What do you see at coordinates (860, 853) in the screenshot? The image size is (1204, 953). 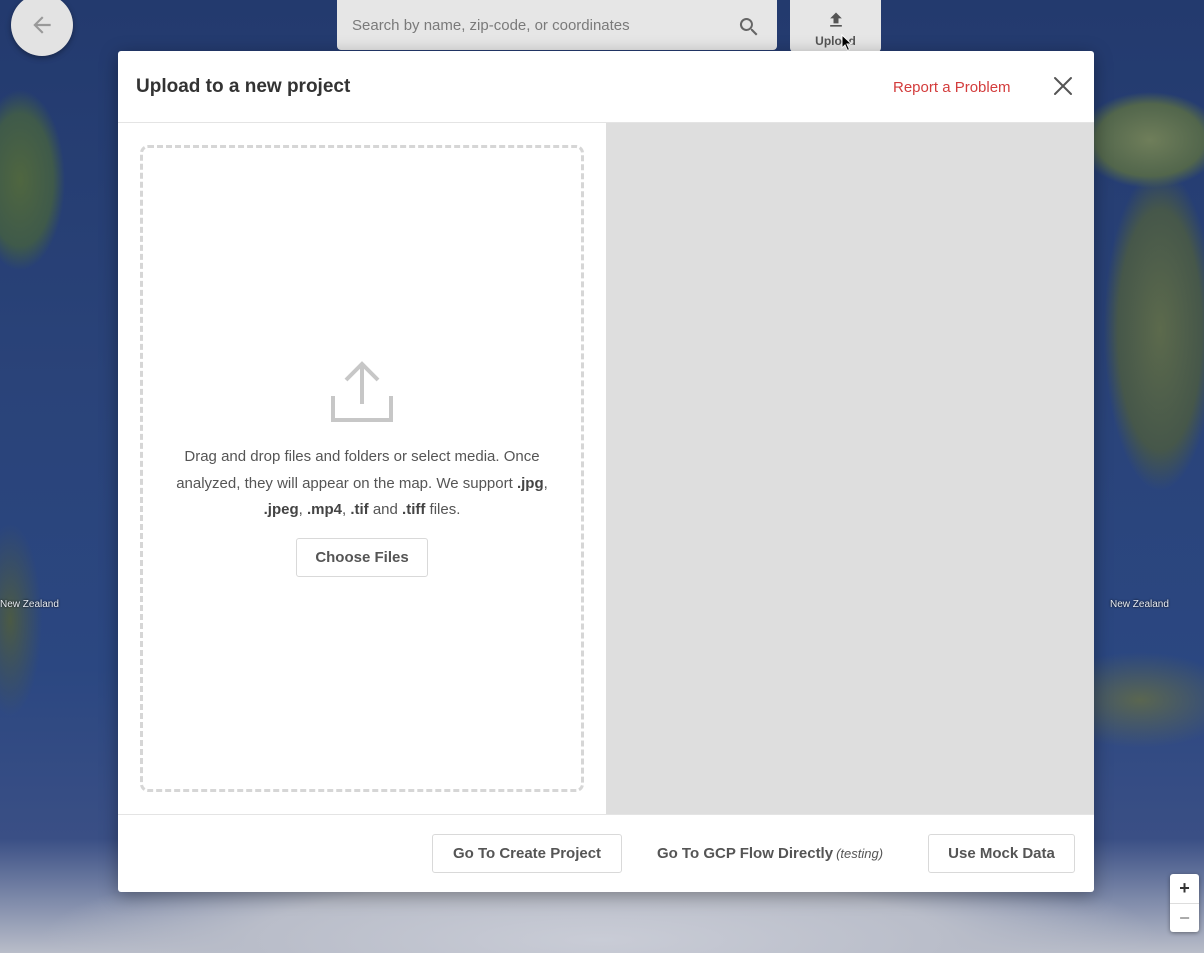 I see `testing-note: (testing)` at bounding box center [860, 853].